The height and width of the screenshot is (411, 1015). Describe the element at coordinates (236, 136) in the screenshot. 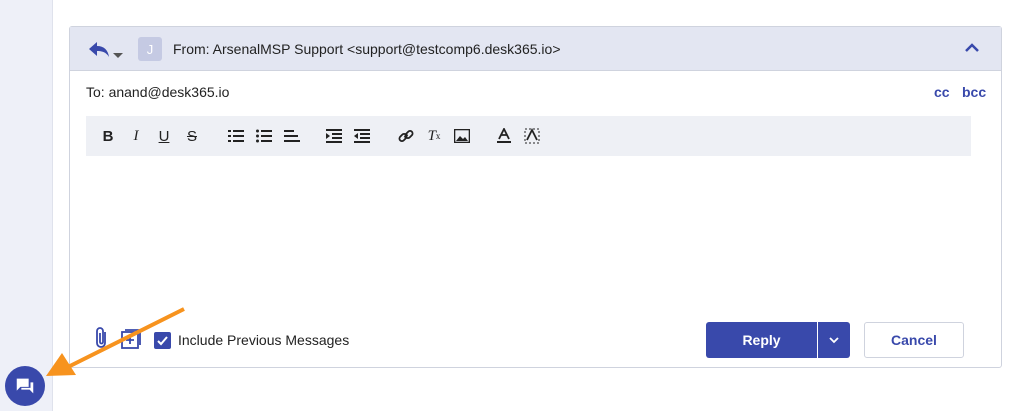

I see `ordered-list-icon` at that location.